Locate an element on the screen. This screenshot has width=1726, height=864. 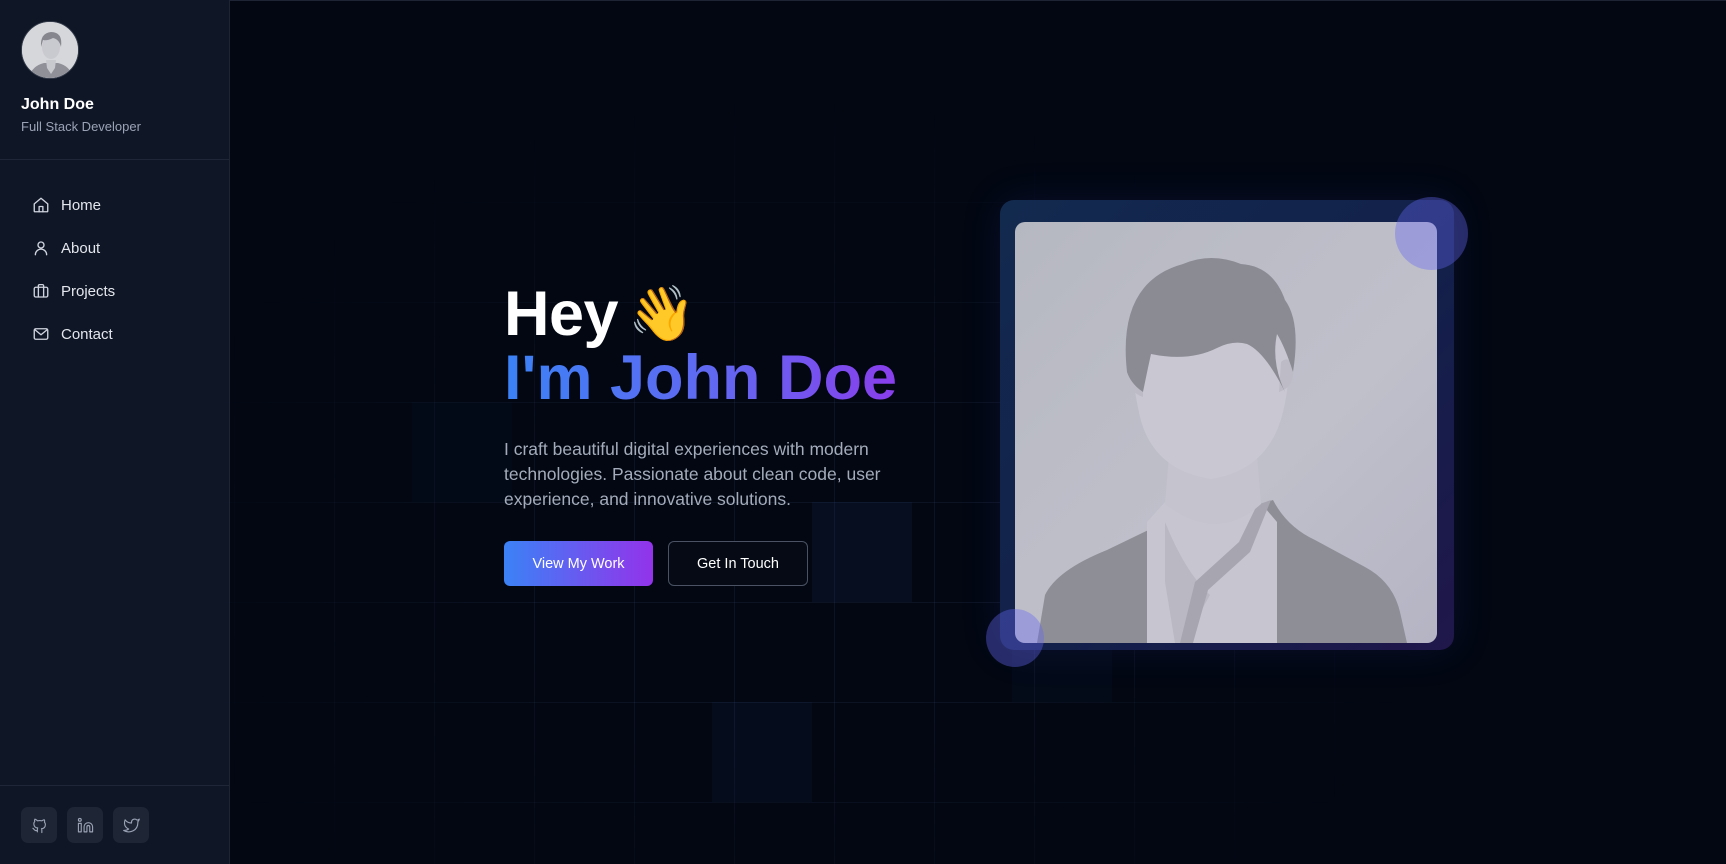
get-in-touch-button: Get In Touch is located at coordinates (738, 563).